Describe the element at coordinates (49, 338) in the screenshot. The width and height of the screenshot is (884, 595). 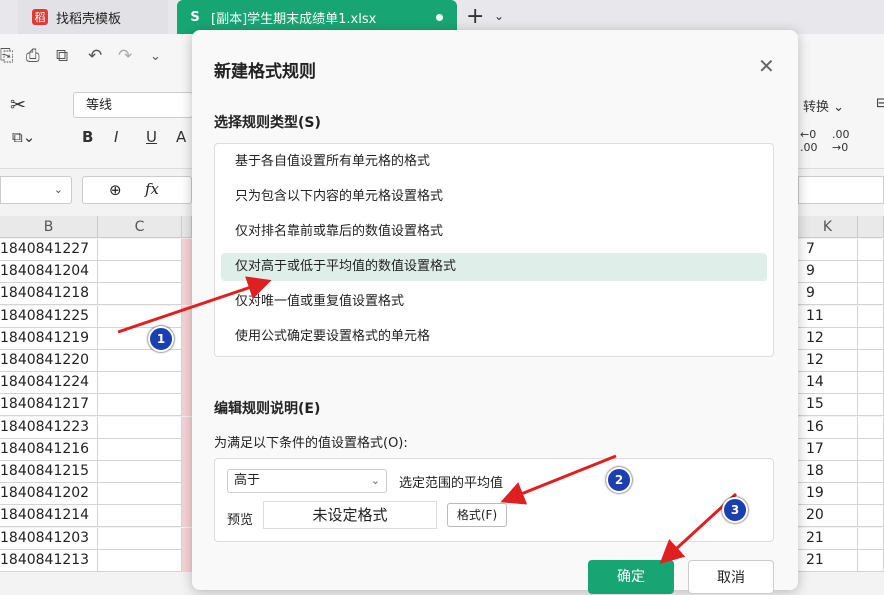
I see `cell-b: 1840841219` at that location.